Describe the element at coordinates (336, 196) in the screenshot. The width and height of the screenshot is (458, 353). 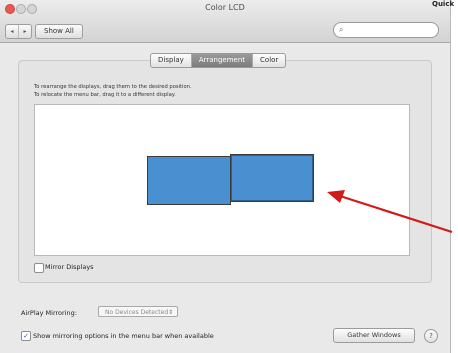
I see `annotation-arrow-head` at that location.